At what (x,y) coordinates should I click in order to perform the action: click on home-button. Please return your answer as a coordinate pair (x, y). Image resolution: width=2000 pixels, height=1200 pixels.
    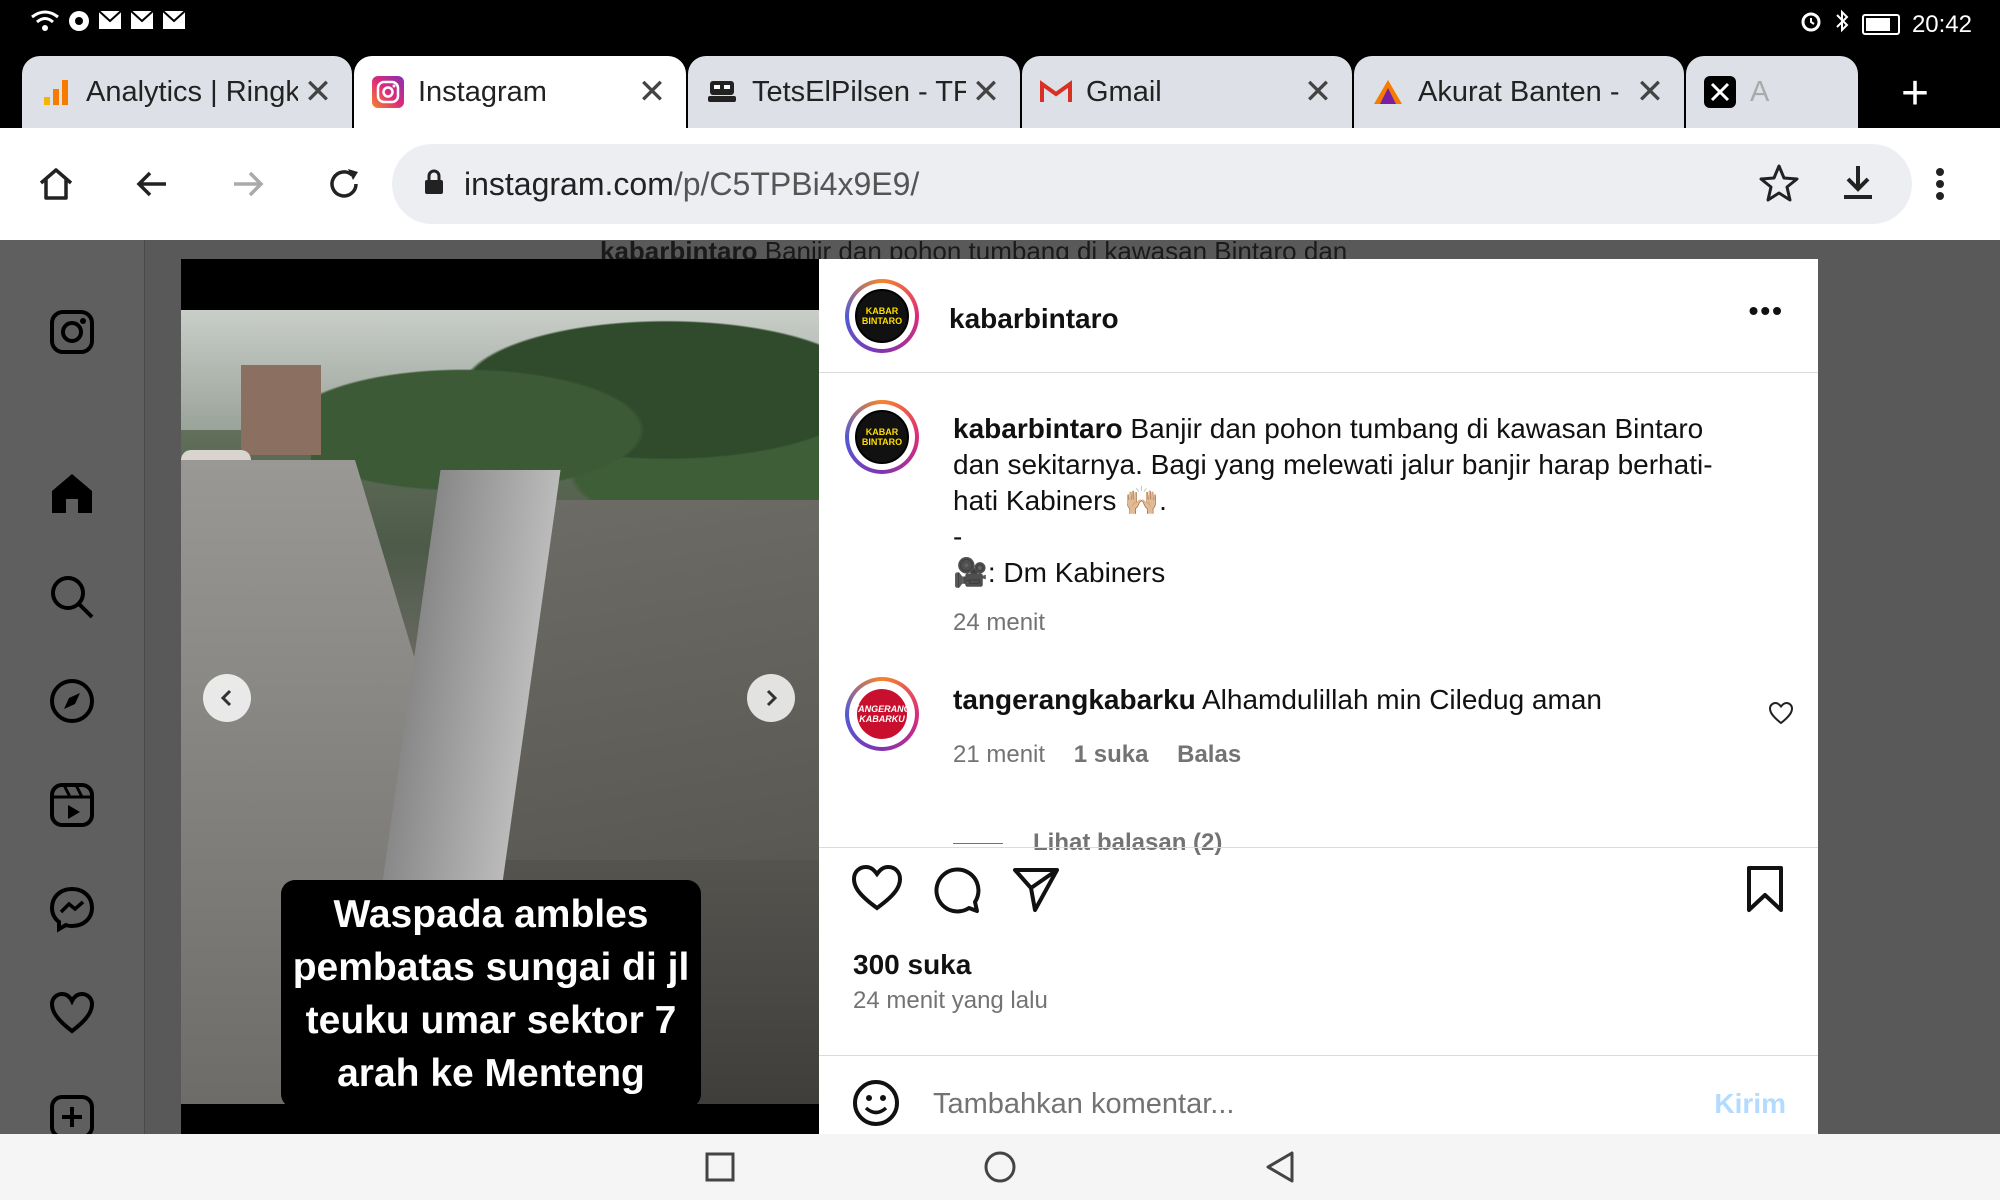
    Looking at the image, I should click on (56, 184).